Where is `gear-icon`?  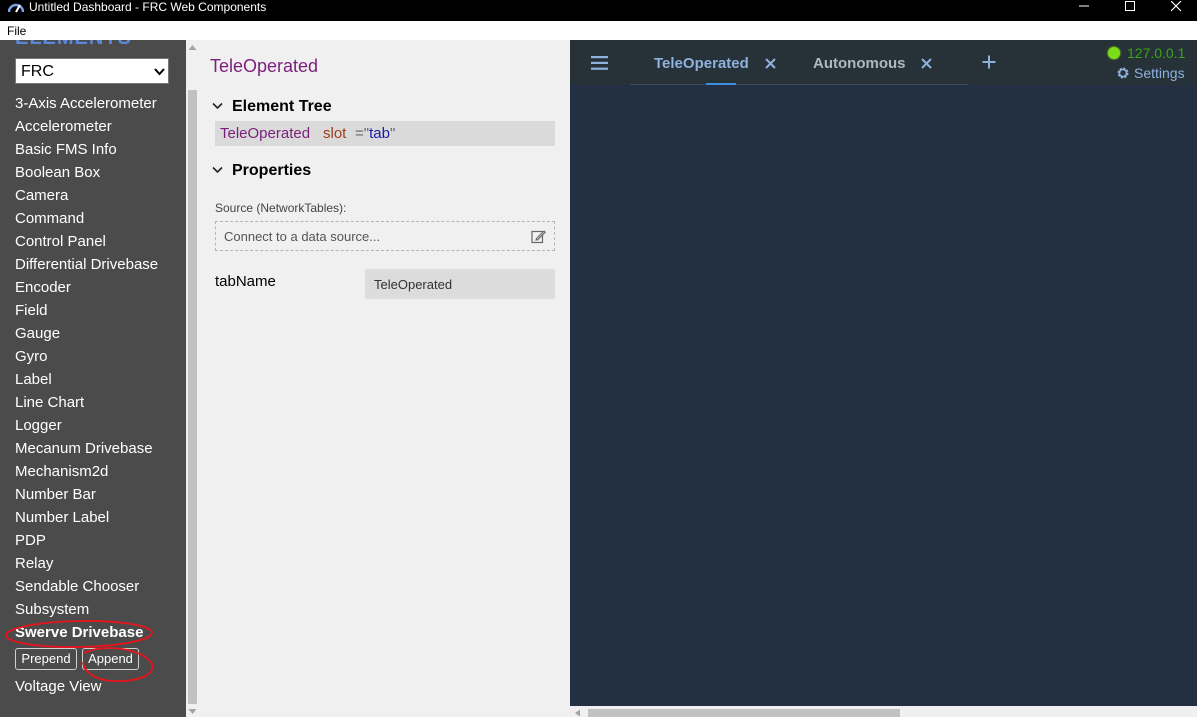 gear-icon is located at coordinates (1123, 73).